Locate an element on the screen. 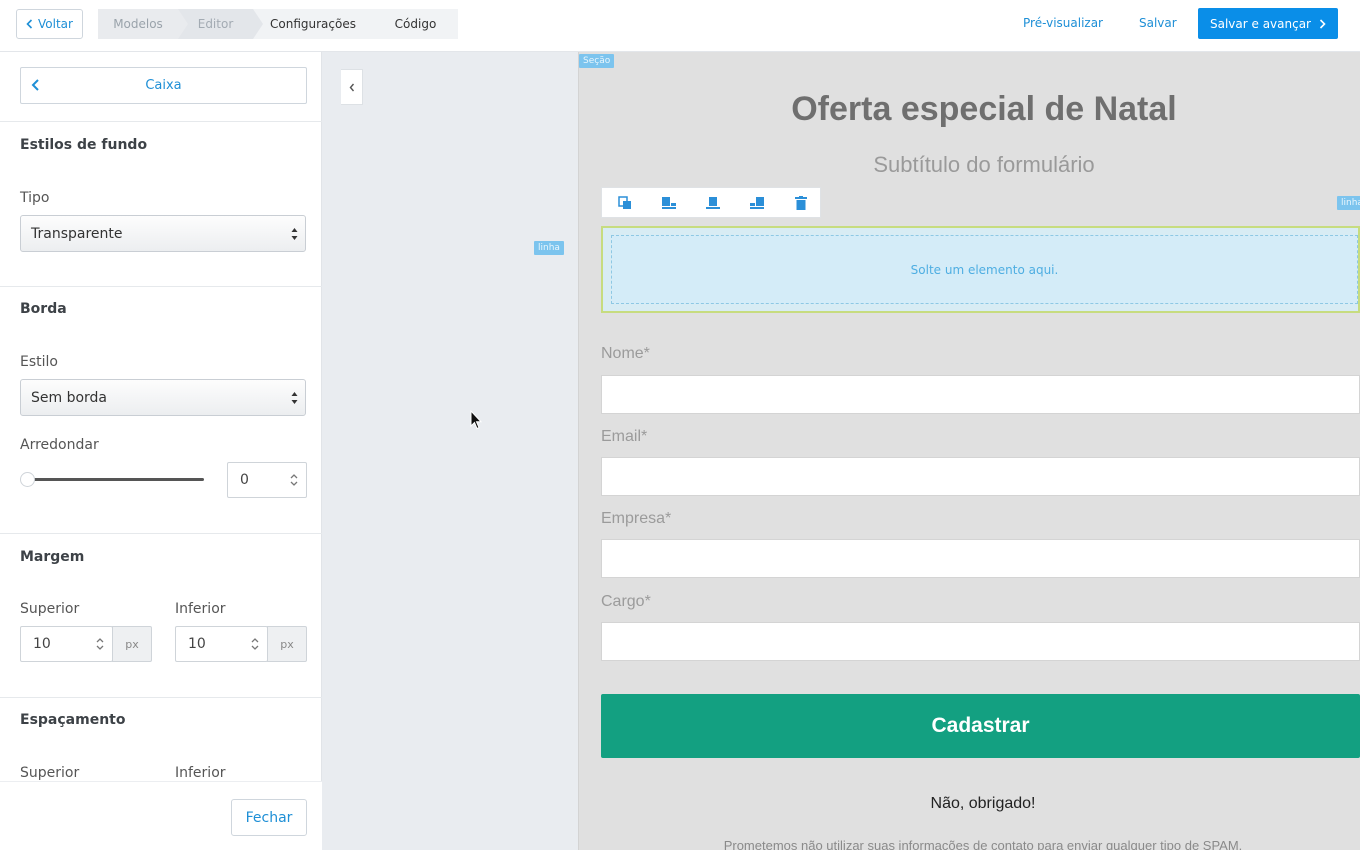  margin-top-value: 10 is located at coordinates (42, 644).